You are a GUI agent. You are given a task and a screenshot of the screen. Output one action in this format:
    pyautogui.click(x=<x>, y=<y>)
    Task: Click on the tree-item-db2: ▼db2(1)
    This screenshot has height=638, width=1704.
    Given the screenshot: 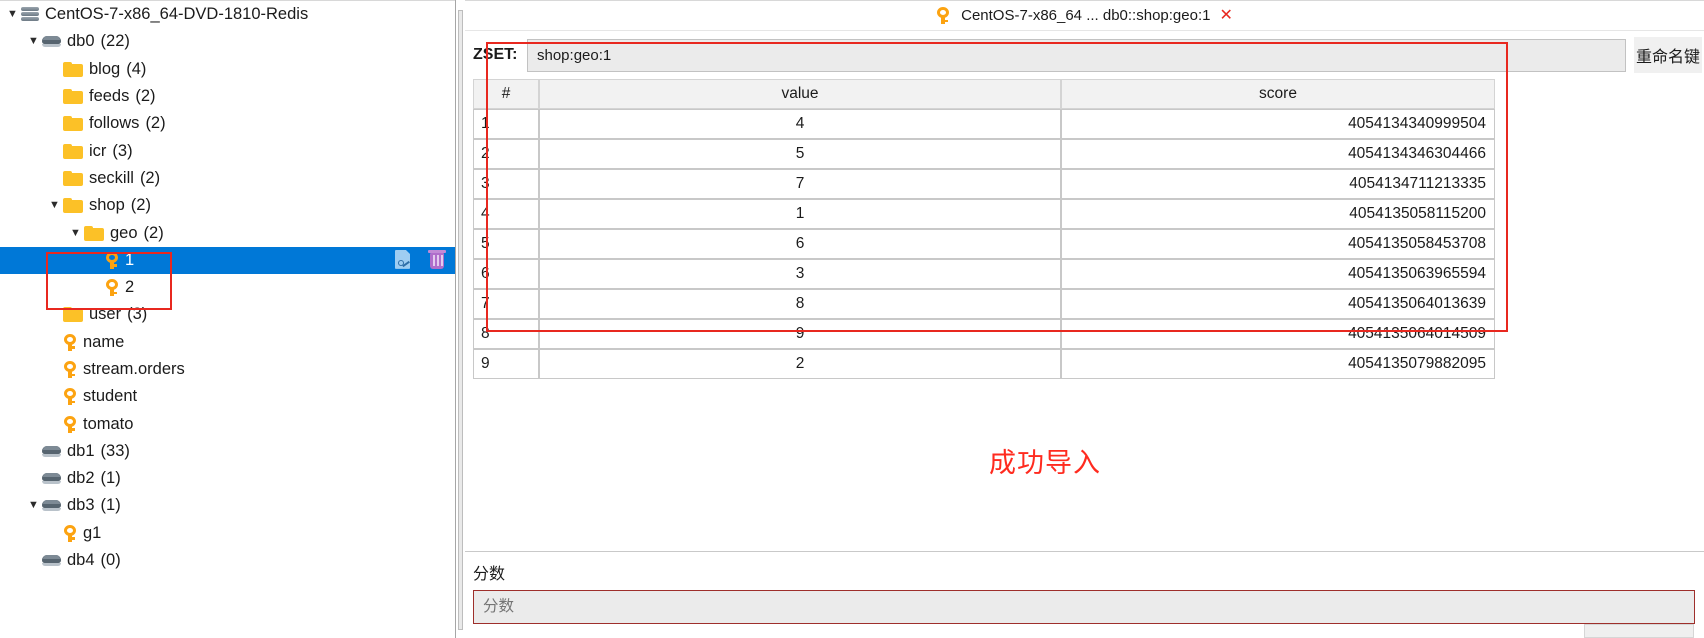 What is the action you would take?
    pyautogui.click(x=227, y=478)
    